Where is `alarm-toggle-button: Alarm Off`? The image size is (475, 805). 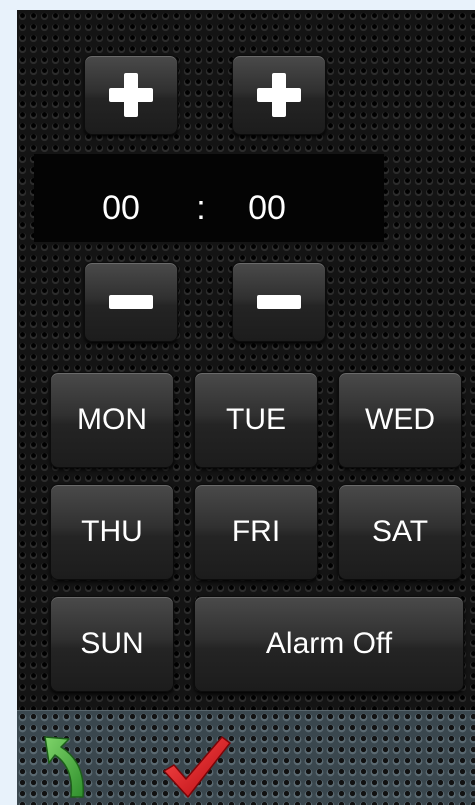
alarm-toggle-button: Alarm Off is located at coordinates (329, 644).